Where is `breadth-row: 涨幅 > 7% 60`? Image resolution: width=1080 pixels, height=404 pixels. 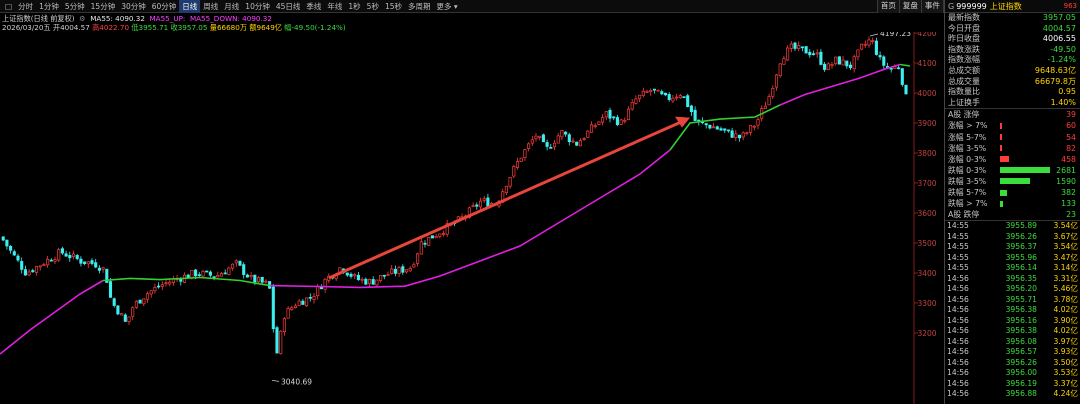
breadth-row: 涨幅 > 7% 60 is located at coordinates (1012, 125).